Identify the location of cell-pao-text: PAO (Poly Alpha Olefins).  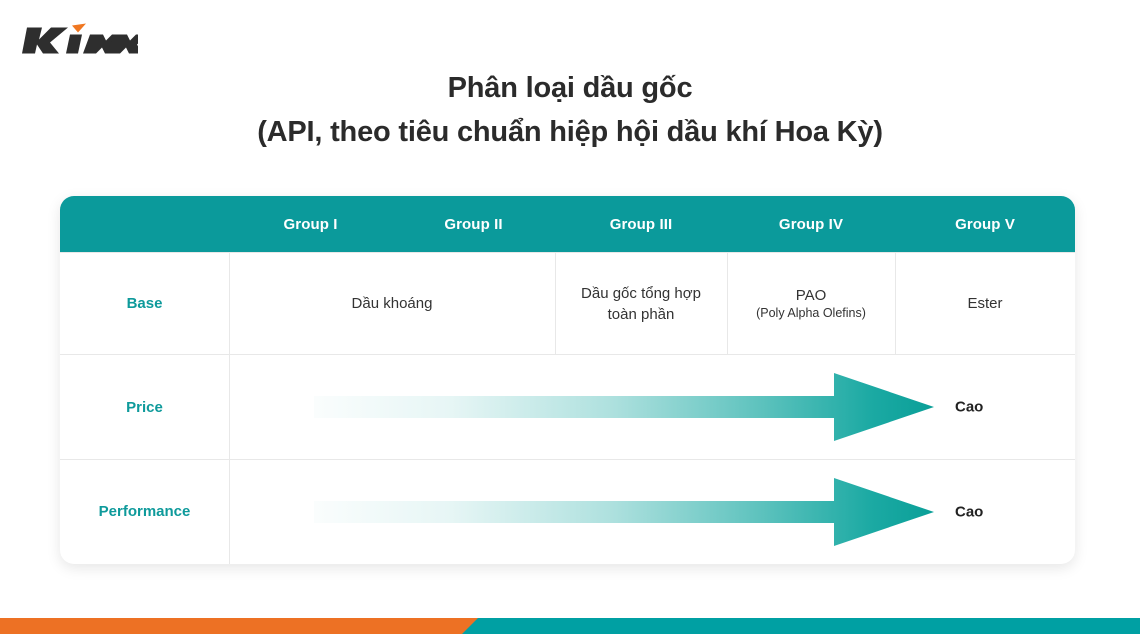
(811, 303).